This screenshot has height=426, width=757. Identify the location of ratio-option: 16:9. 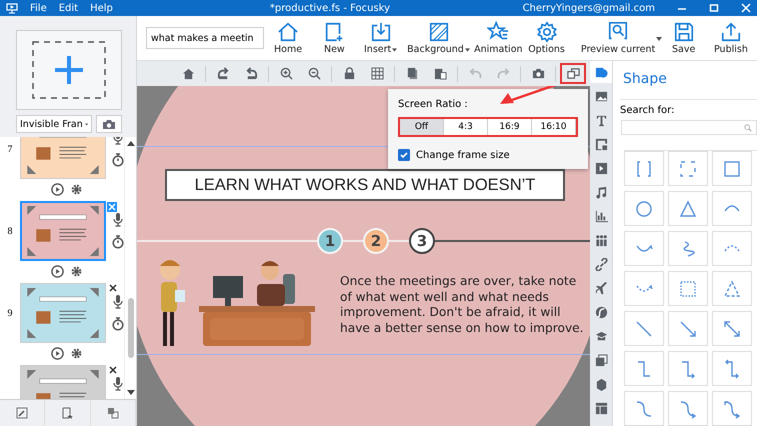
(510, 127).